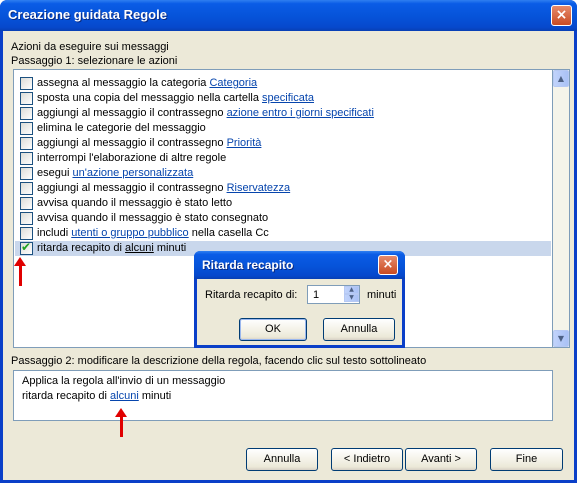  Describe the element at coordinates (87, 14) in the screenshot. I see `window-title: Creazione guidata Regole` at that location.